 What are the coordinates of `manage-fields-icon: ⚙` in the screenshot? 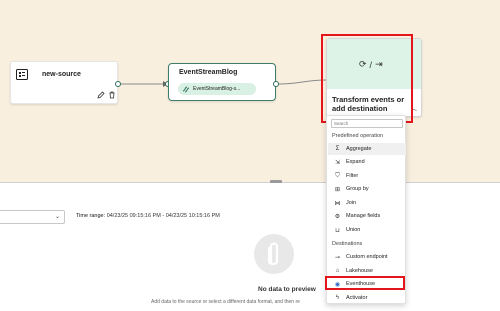 It's located at (337, 216).